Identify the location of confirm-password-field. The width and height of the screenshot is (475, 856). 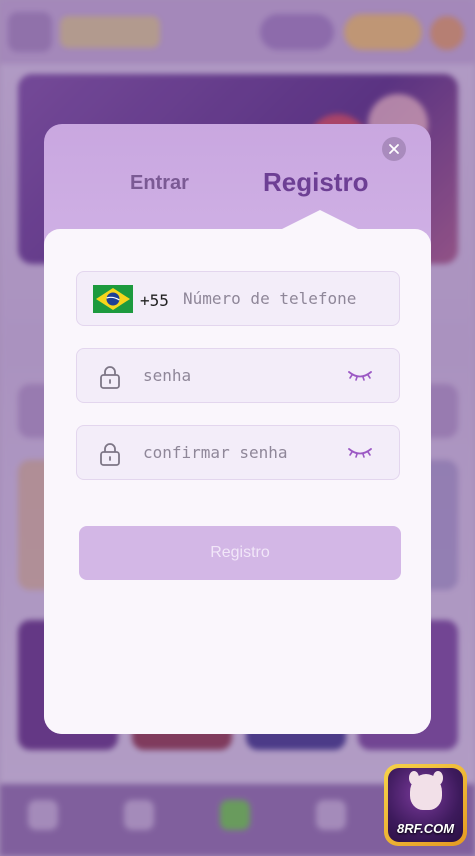
(238, 452).